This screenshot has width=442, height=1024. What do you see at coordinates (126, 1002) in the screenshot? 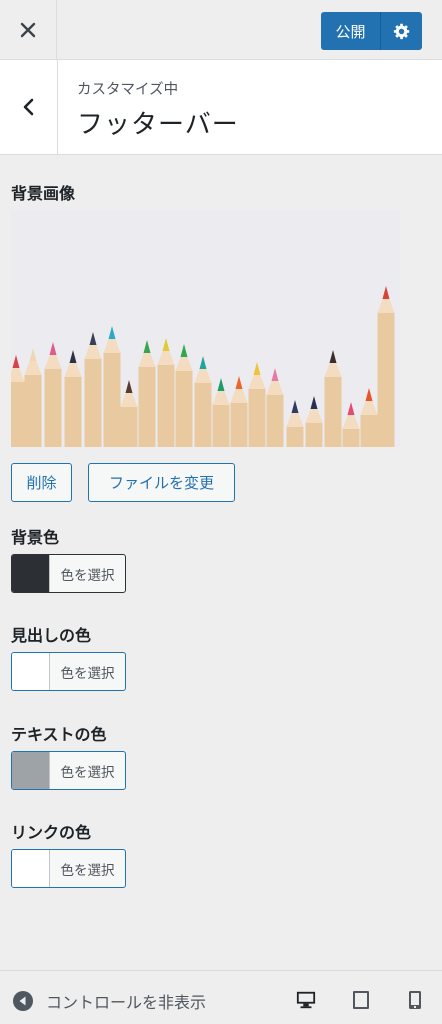
I see `collapse-label: コントロールを非表示` at bounding box center [126, 1002].